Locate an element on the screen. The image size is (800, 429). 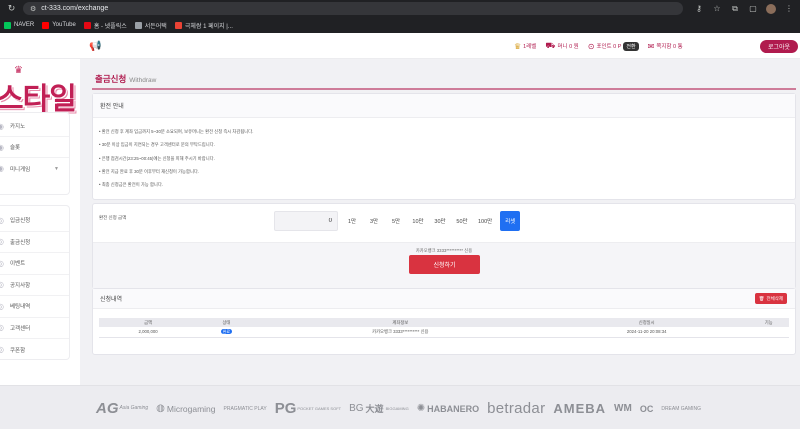
site-icon is located at coordinates (178, 25).